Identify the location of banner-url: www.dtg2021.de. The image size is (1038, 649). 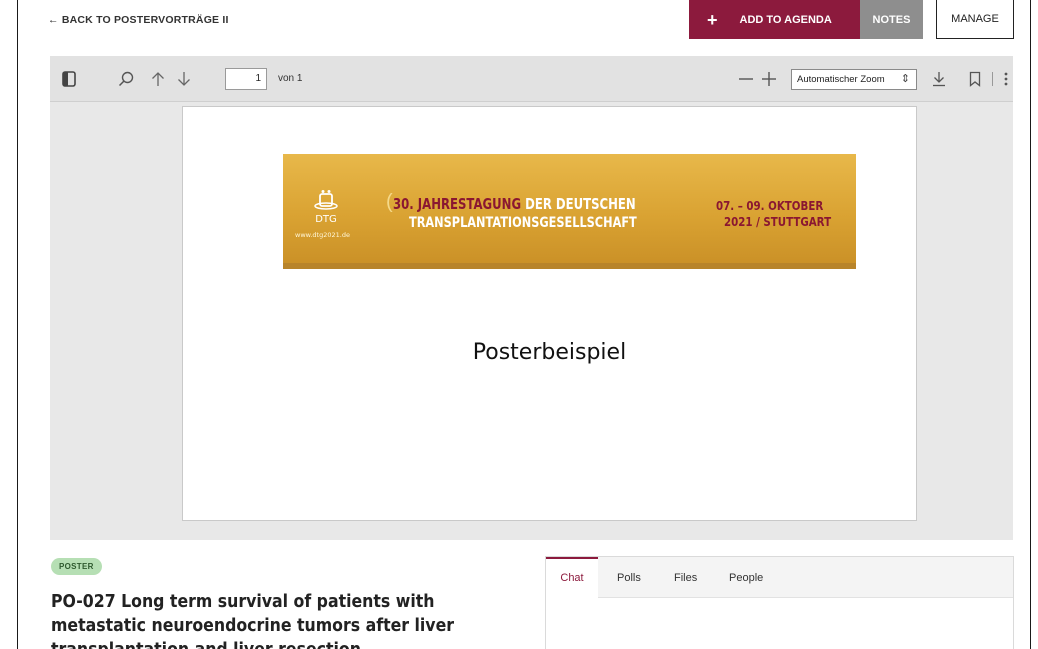
(322, 235).